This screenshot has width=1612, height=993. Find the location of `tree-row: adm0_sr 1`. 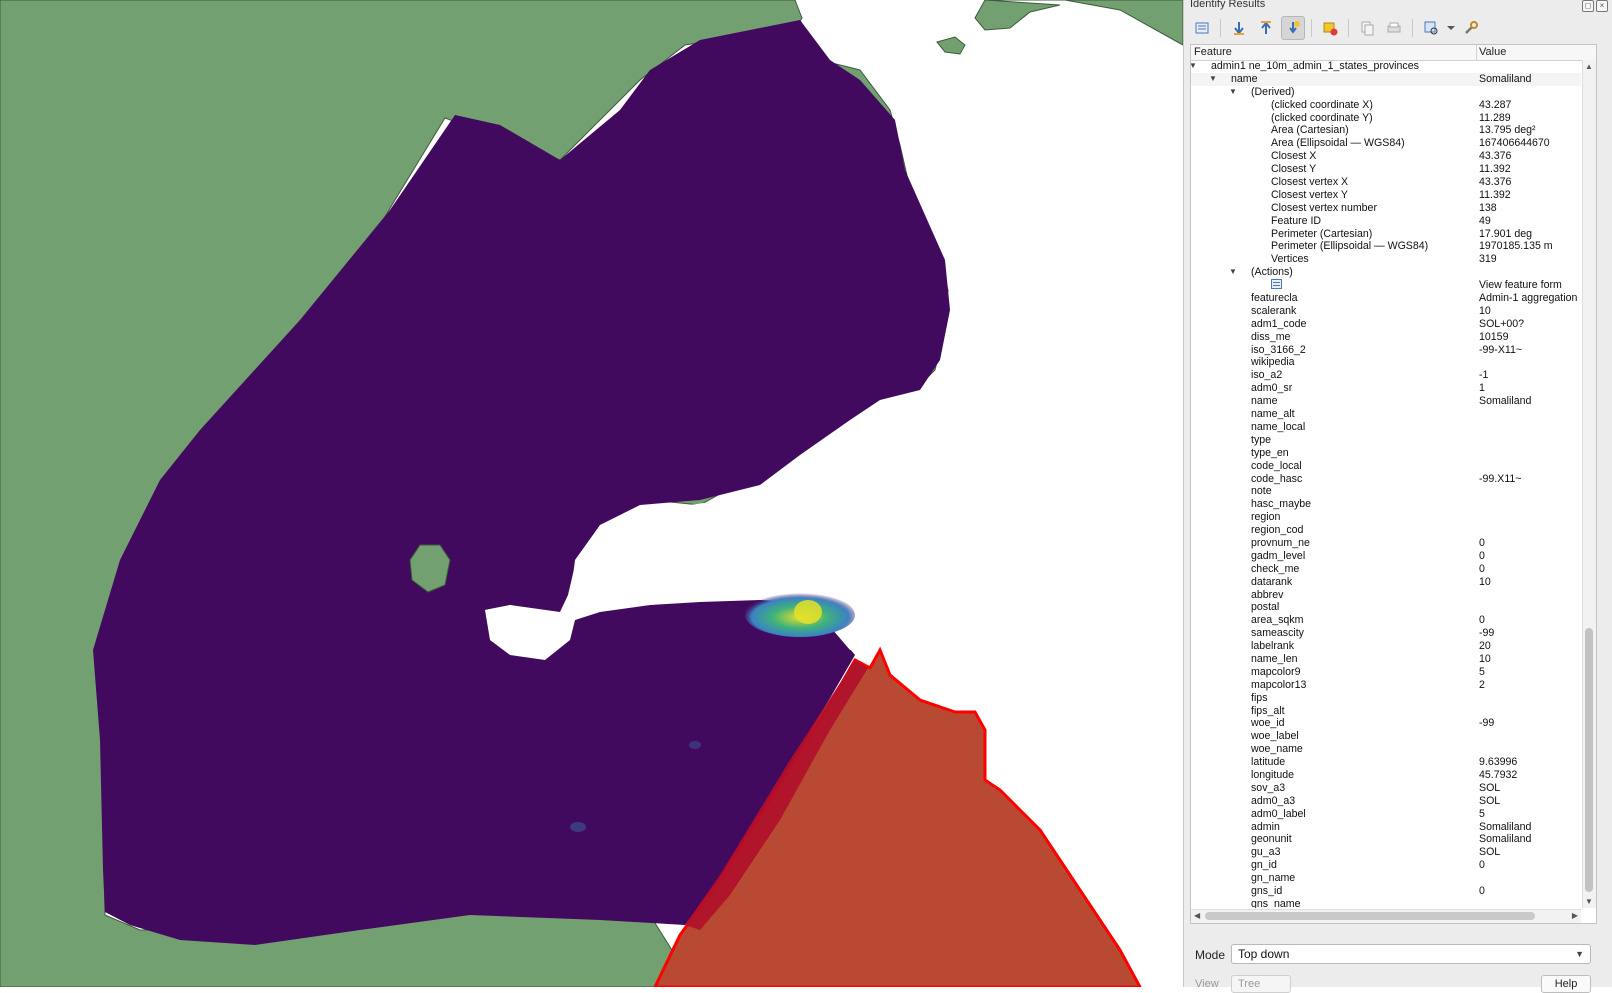

tree-row: adm0_sr 1 is located at coordinates (1386, 388).